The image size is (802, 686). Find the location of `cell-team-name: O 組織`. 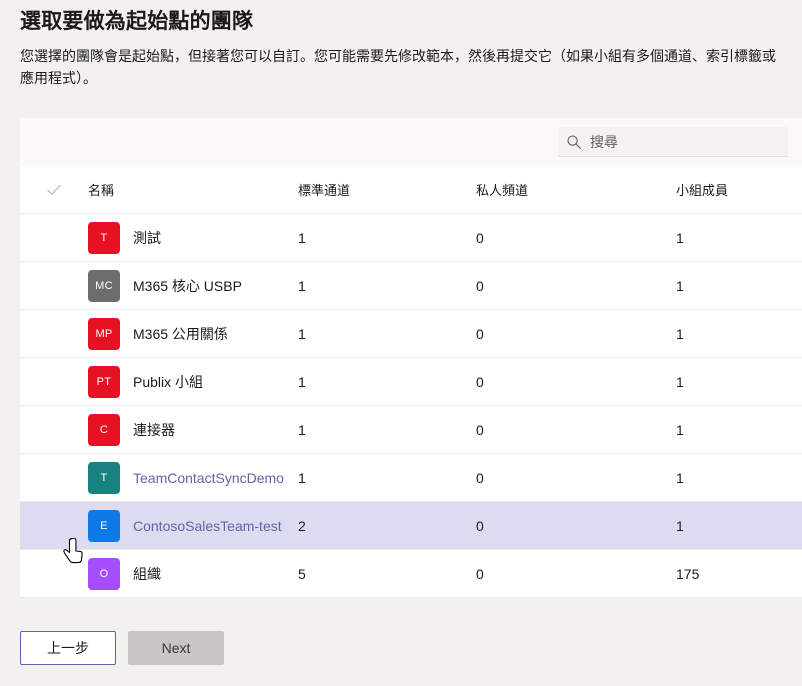

cell-team-name: O 組織 is located at coordinates (193, 573).